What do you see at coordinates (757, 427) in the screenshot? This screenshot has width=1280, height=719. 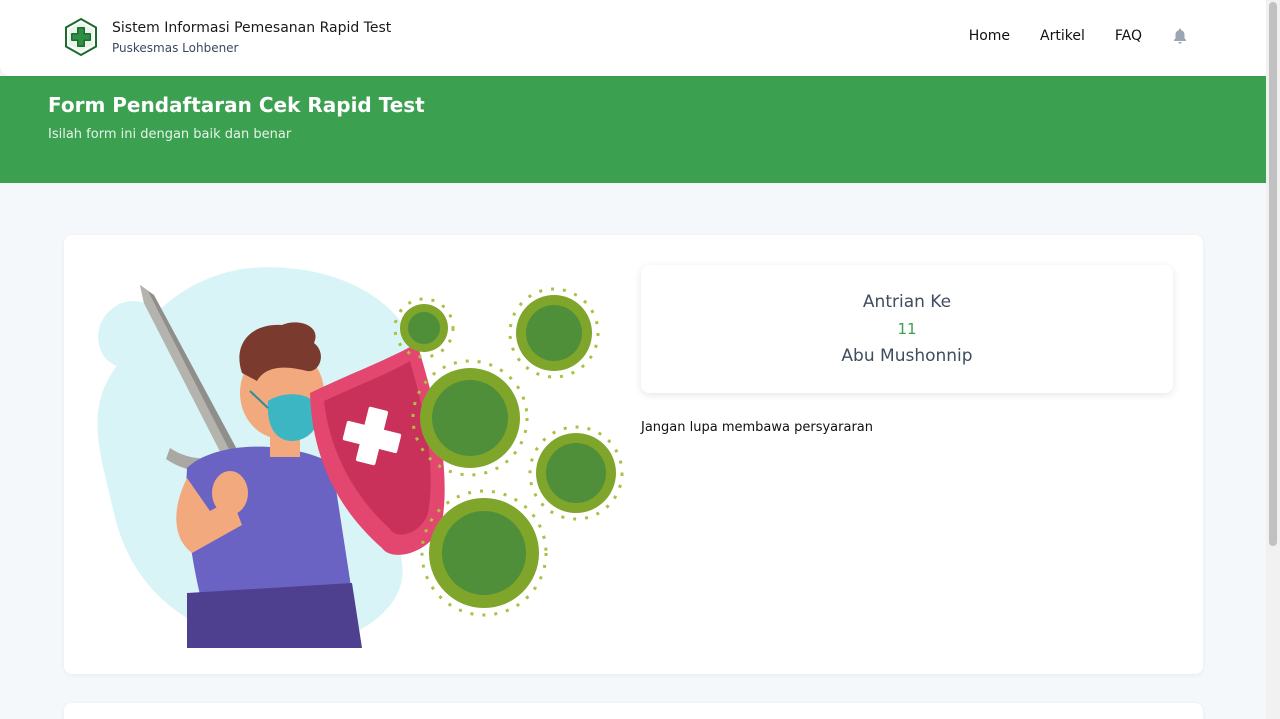 I see `reminder-text: Jangan lupa membawa persyararan` at bounding box center [757, 427].